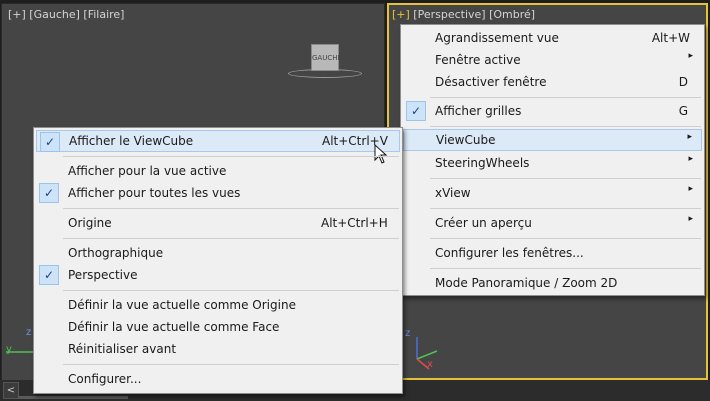 The image size is (710, 401). Describe the element at coordinates (90, 223) in the screenshot. I see `menu-item-label: Origine` at that location.